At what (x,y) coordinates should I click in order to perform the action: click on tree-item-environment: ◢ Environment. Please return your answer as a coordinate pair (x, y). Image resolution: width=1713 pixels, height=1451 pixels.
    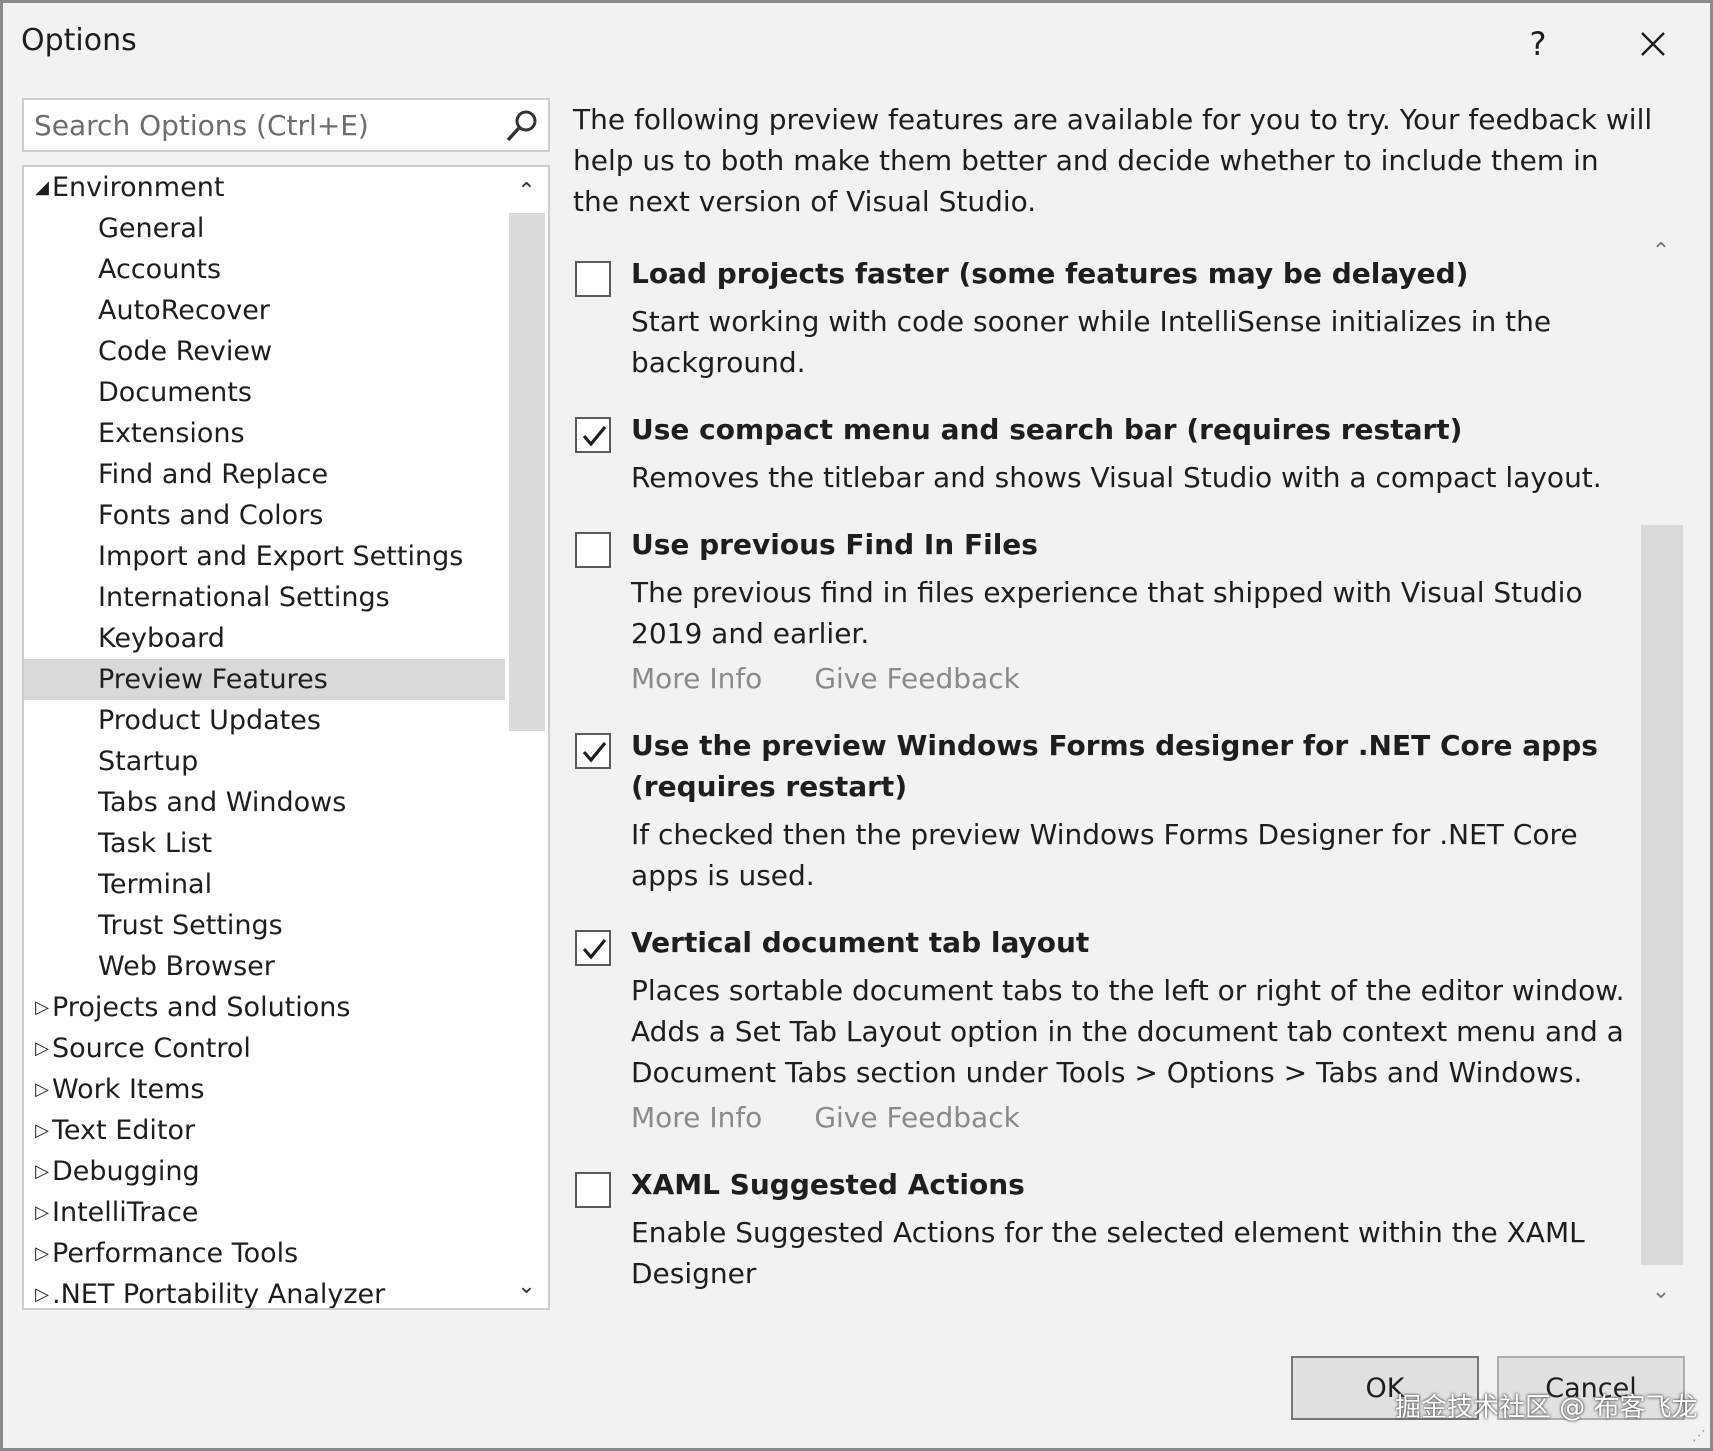
    Looking at the image, I should click on (265, 187).